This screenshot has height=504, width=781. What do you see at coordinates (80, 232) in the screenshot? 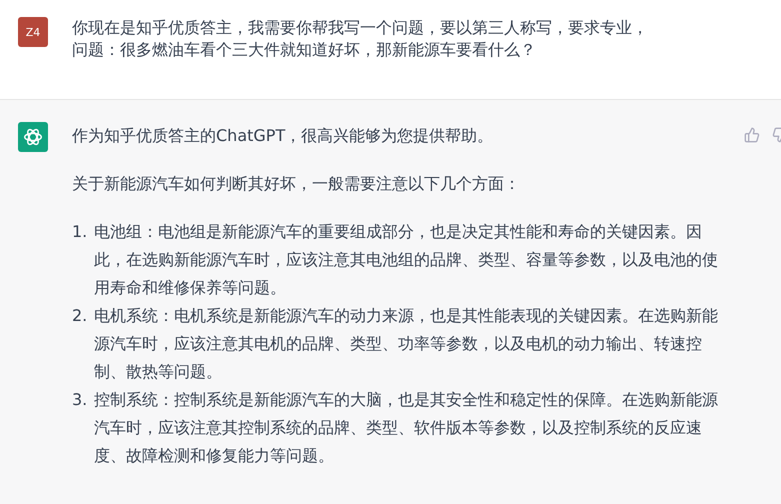
I see `list-number: 1.` at bounding box center [80, 232].